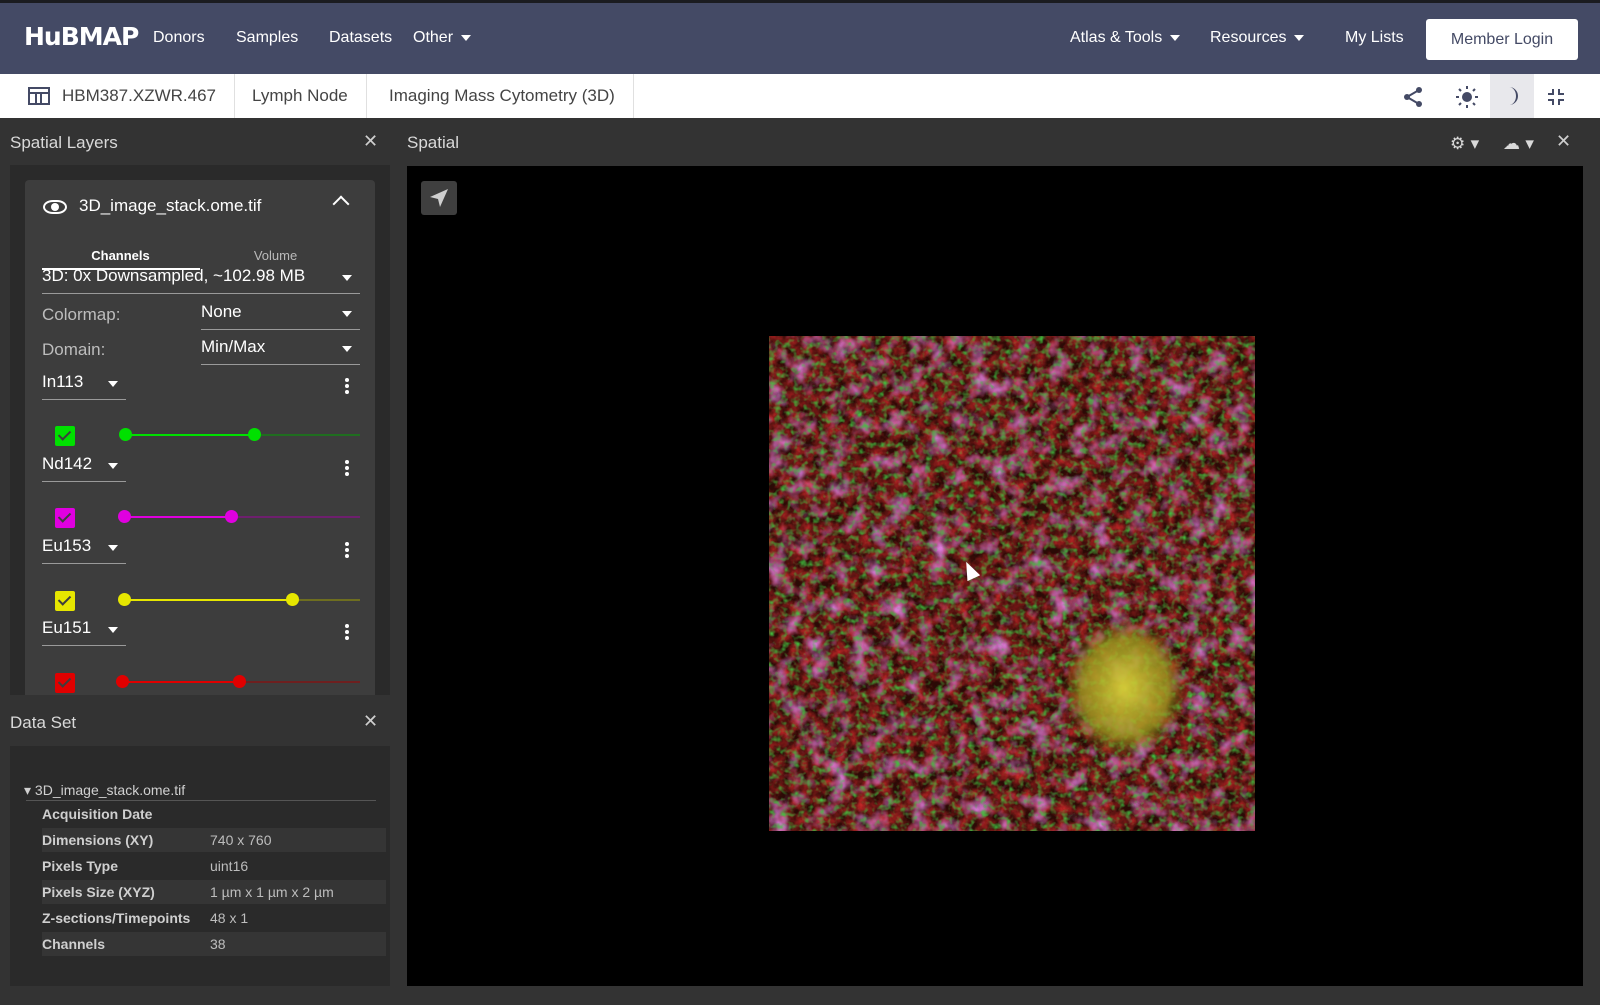  Describe the element at coordinates (67, 545) in the screenshot. I see `channel-name: Eu153` at that location.